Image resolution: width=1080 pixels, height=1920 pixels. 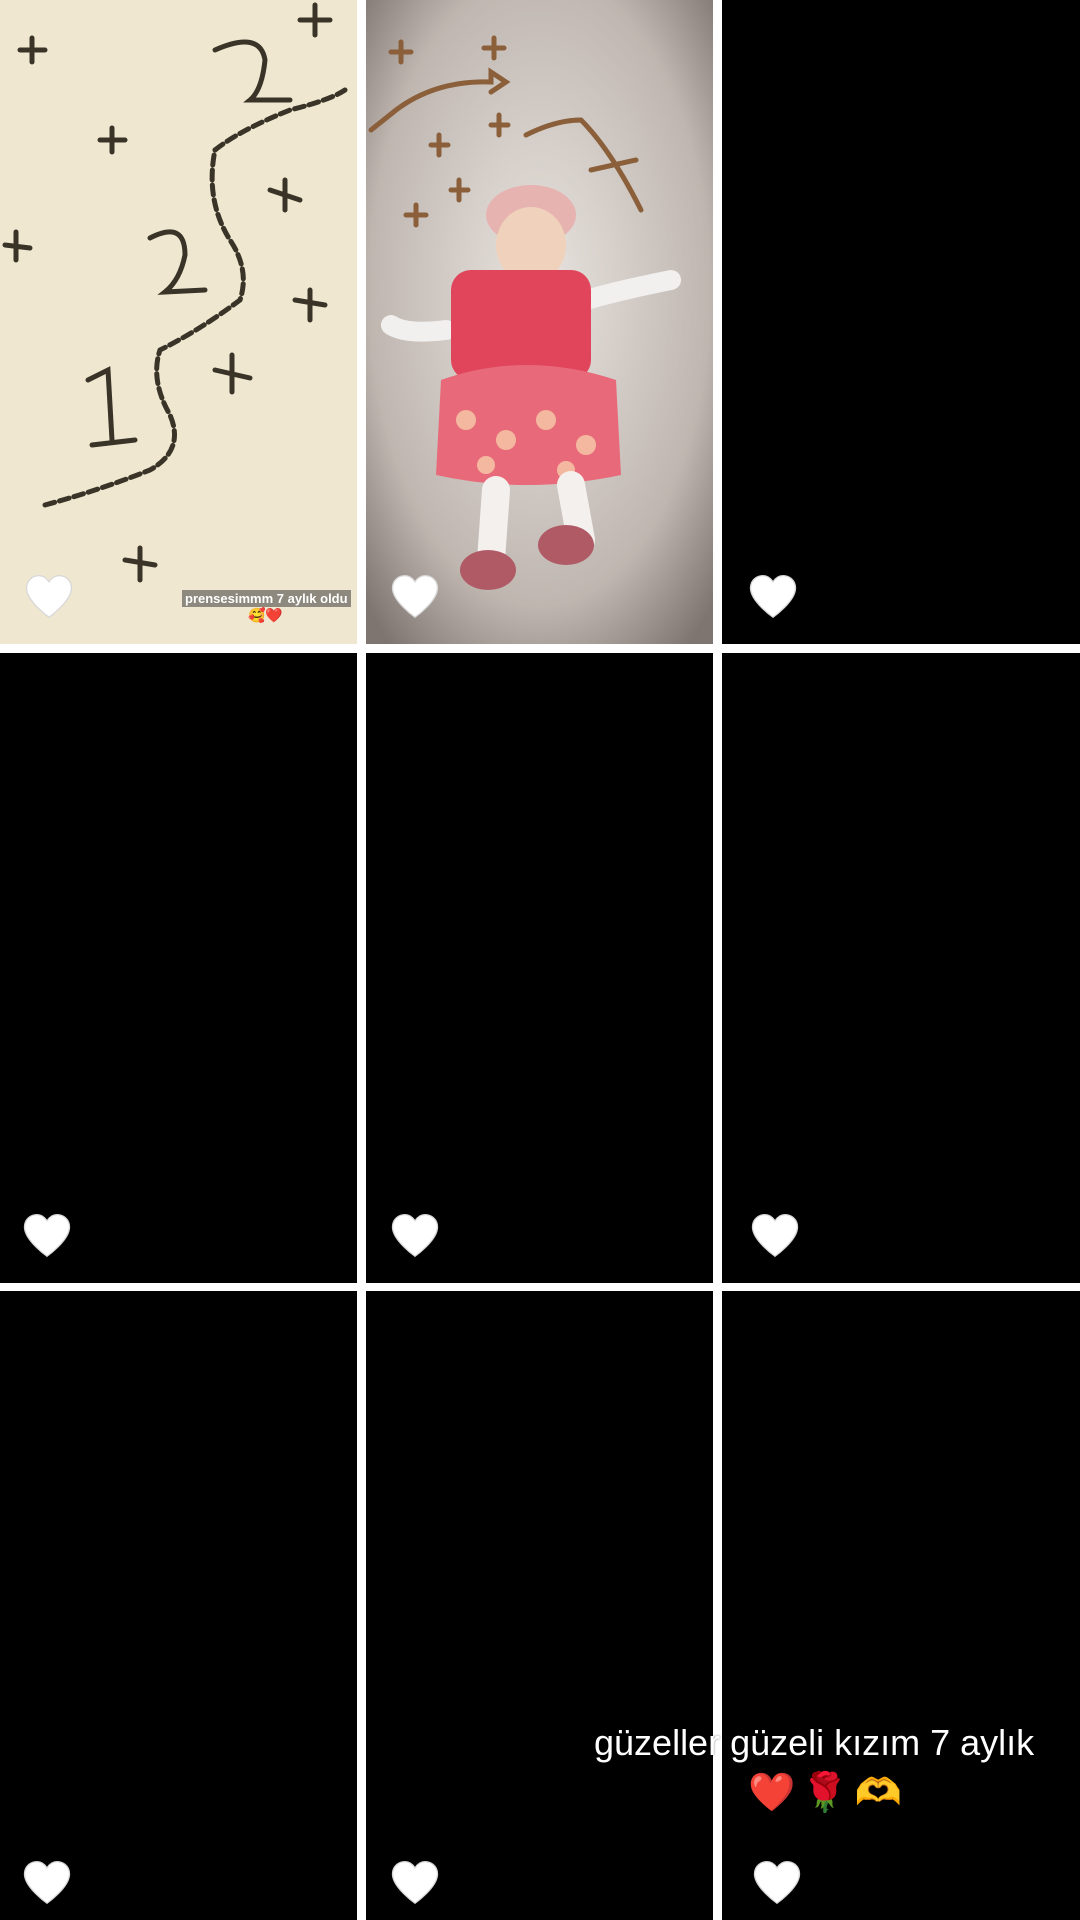 I want to click on seeds-photo-caption: prensesimmm 7 aylık oldu, so click(x=266, y=598).